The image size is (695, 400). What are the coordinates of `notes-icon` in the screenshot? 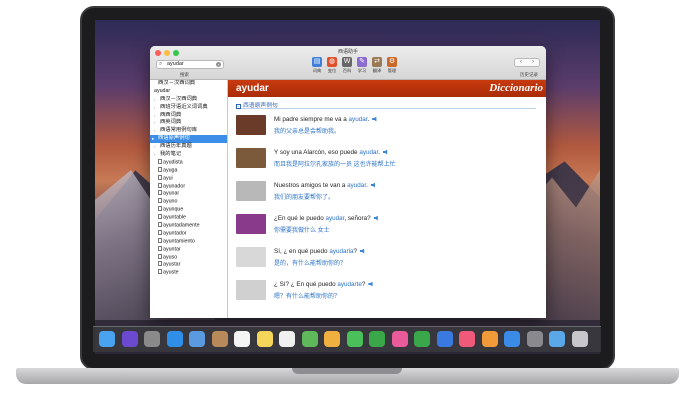 It's located at (264, 339).